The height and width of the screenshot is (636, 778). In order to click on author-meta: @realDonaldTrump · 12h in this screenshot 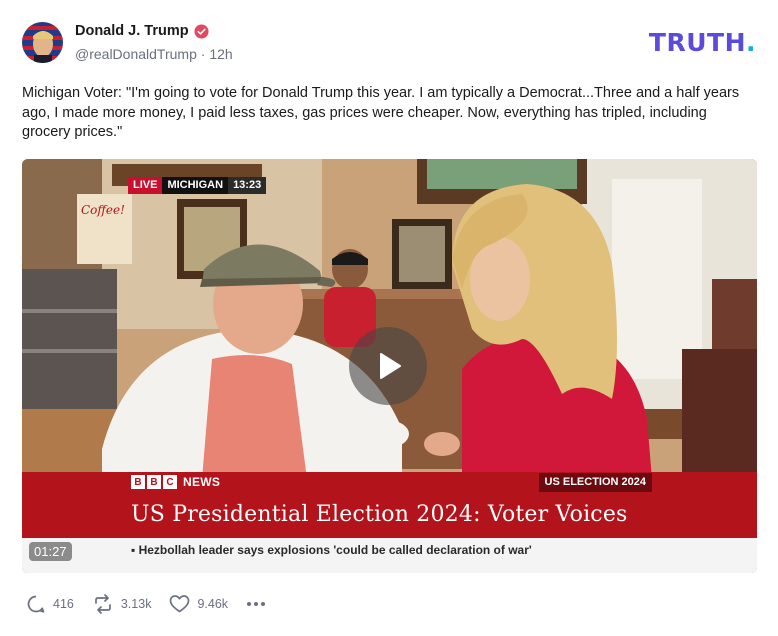, I will do `click(154, 54)`.